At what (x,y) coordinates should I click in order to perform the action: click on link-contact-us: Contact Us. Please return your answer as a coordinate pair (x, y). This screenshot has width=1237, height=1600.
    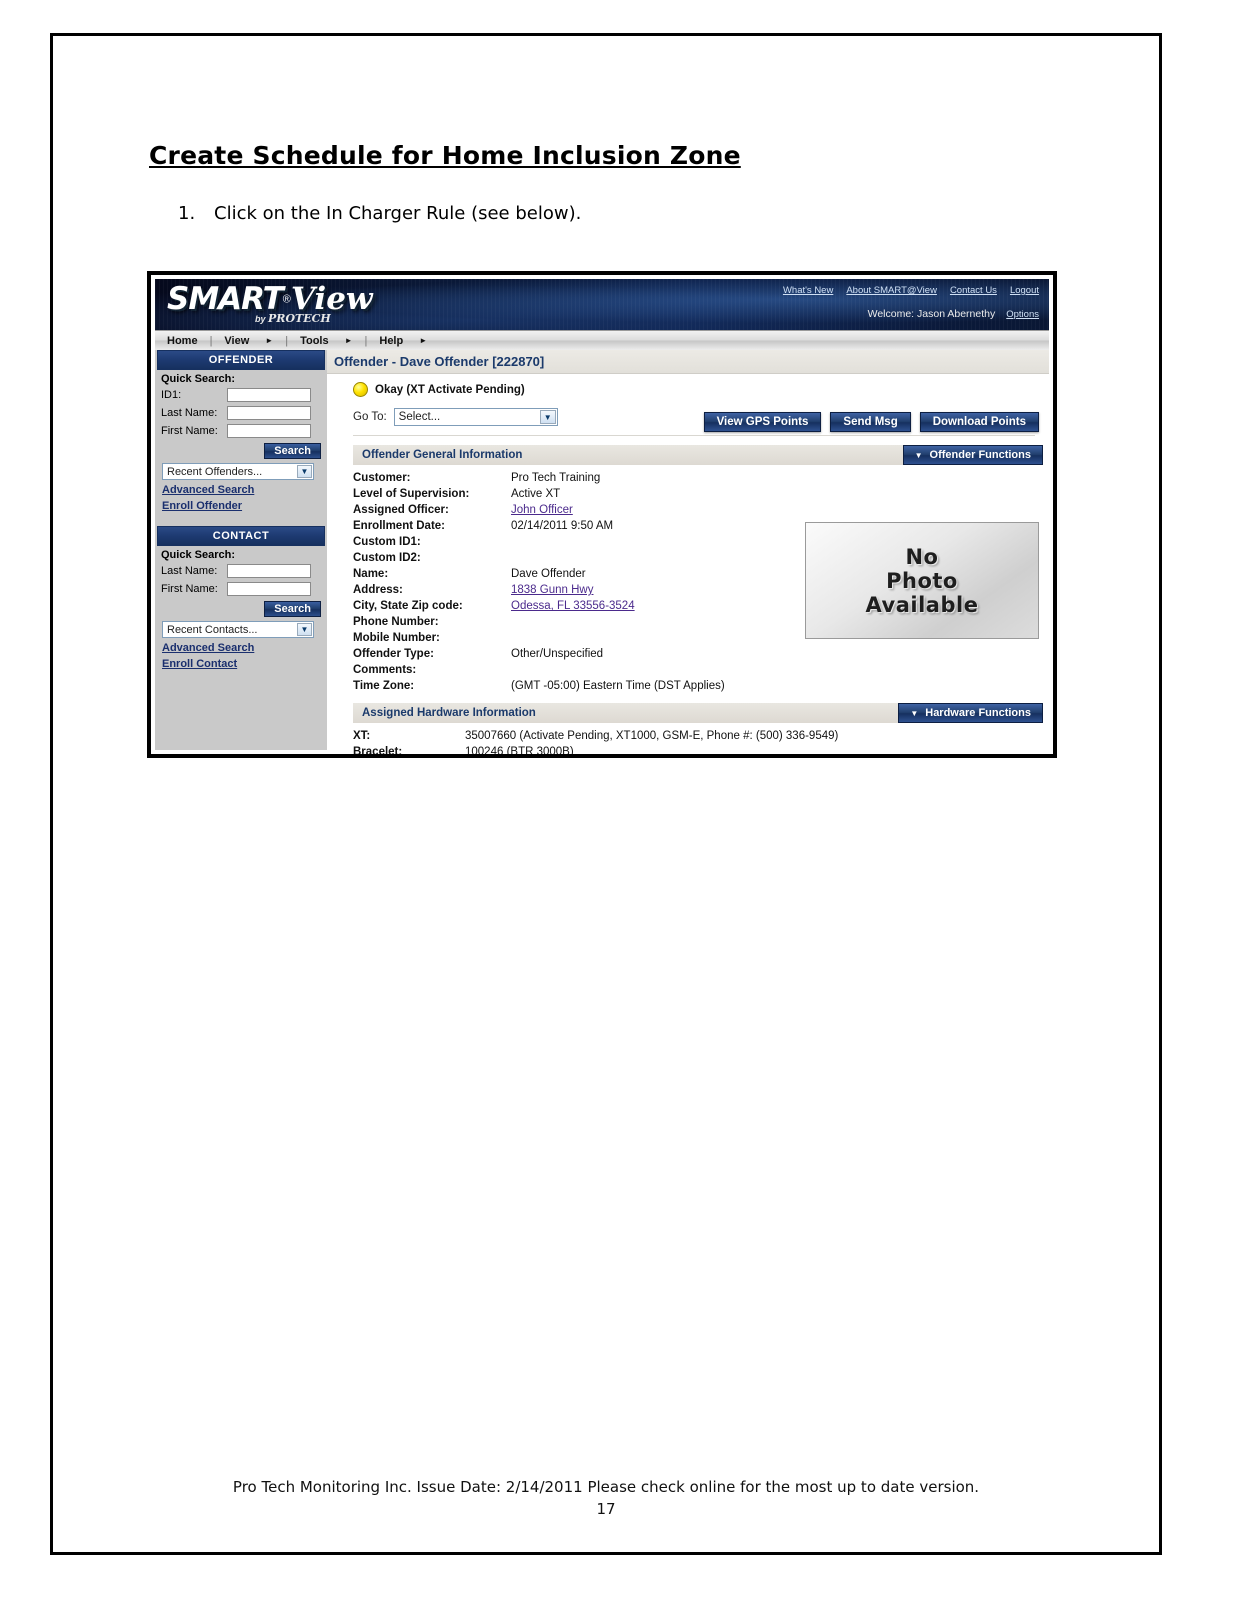
    Looking at the image, I should click on (973, 290).